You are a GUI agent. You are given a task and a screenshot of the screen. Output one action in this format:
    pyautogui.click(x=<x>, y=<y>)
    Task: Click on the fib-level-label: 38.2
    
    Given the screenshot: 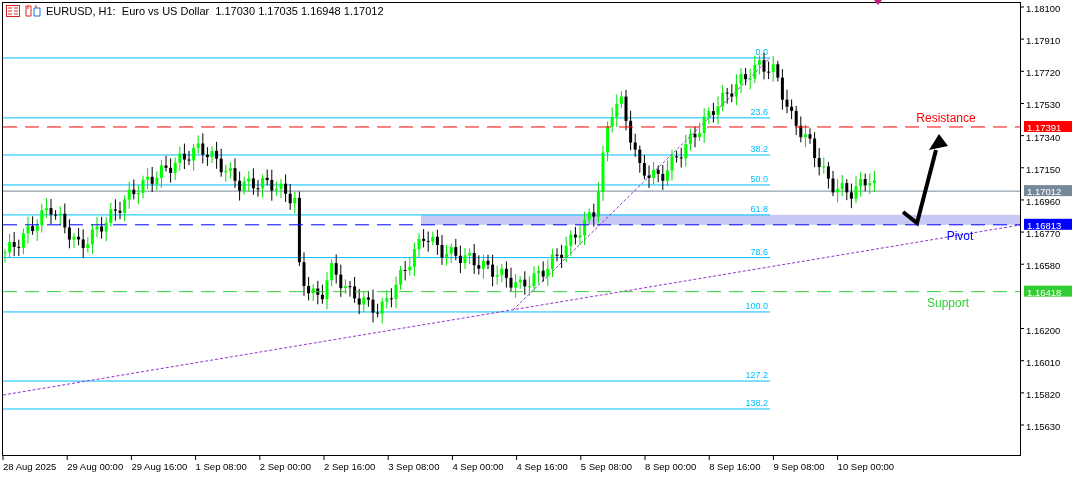 What is the action you would take?
    pyautogui.click(x=759, y=148)
    